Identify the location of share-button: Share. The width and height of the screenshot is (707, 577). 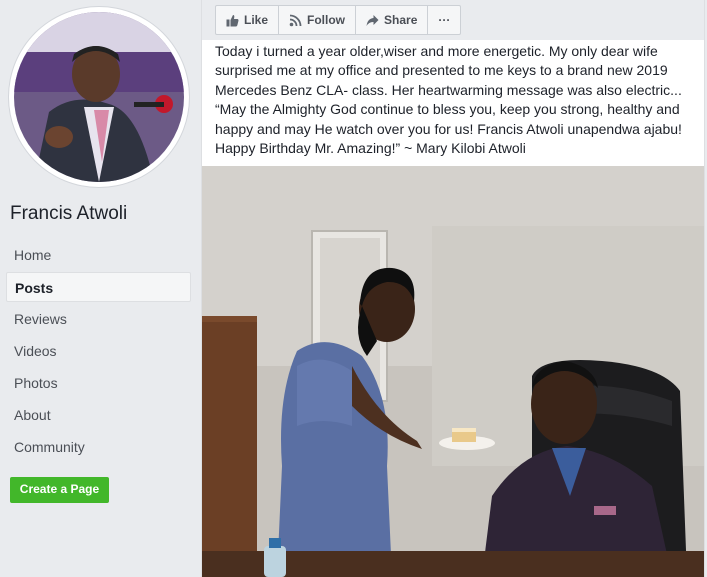
(392, 20).